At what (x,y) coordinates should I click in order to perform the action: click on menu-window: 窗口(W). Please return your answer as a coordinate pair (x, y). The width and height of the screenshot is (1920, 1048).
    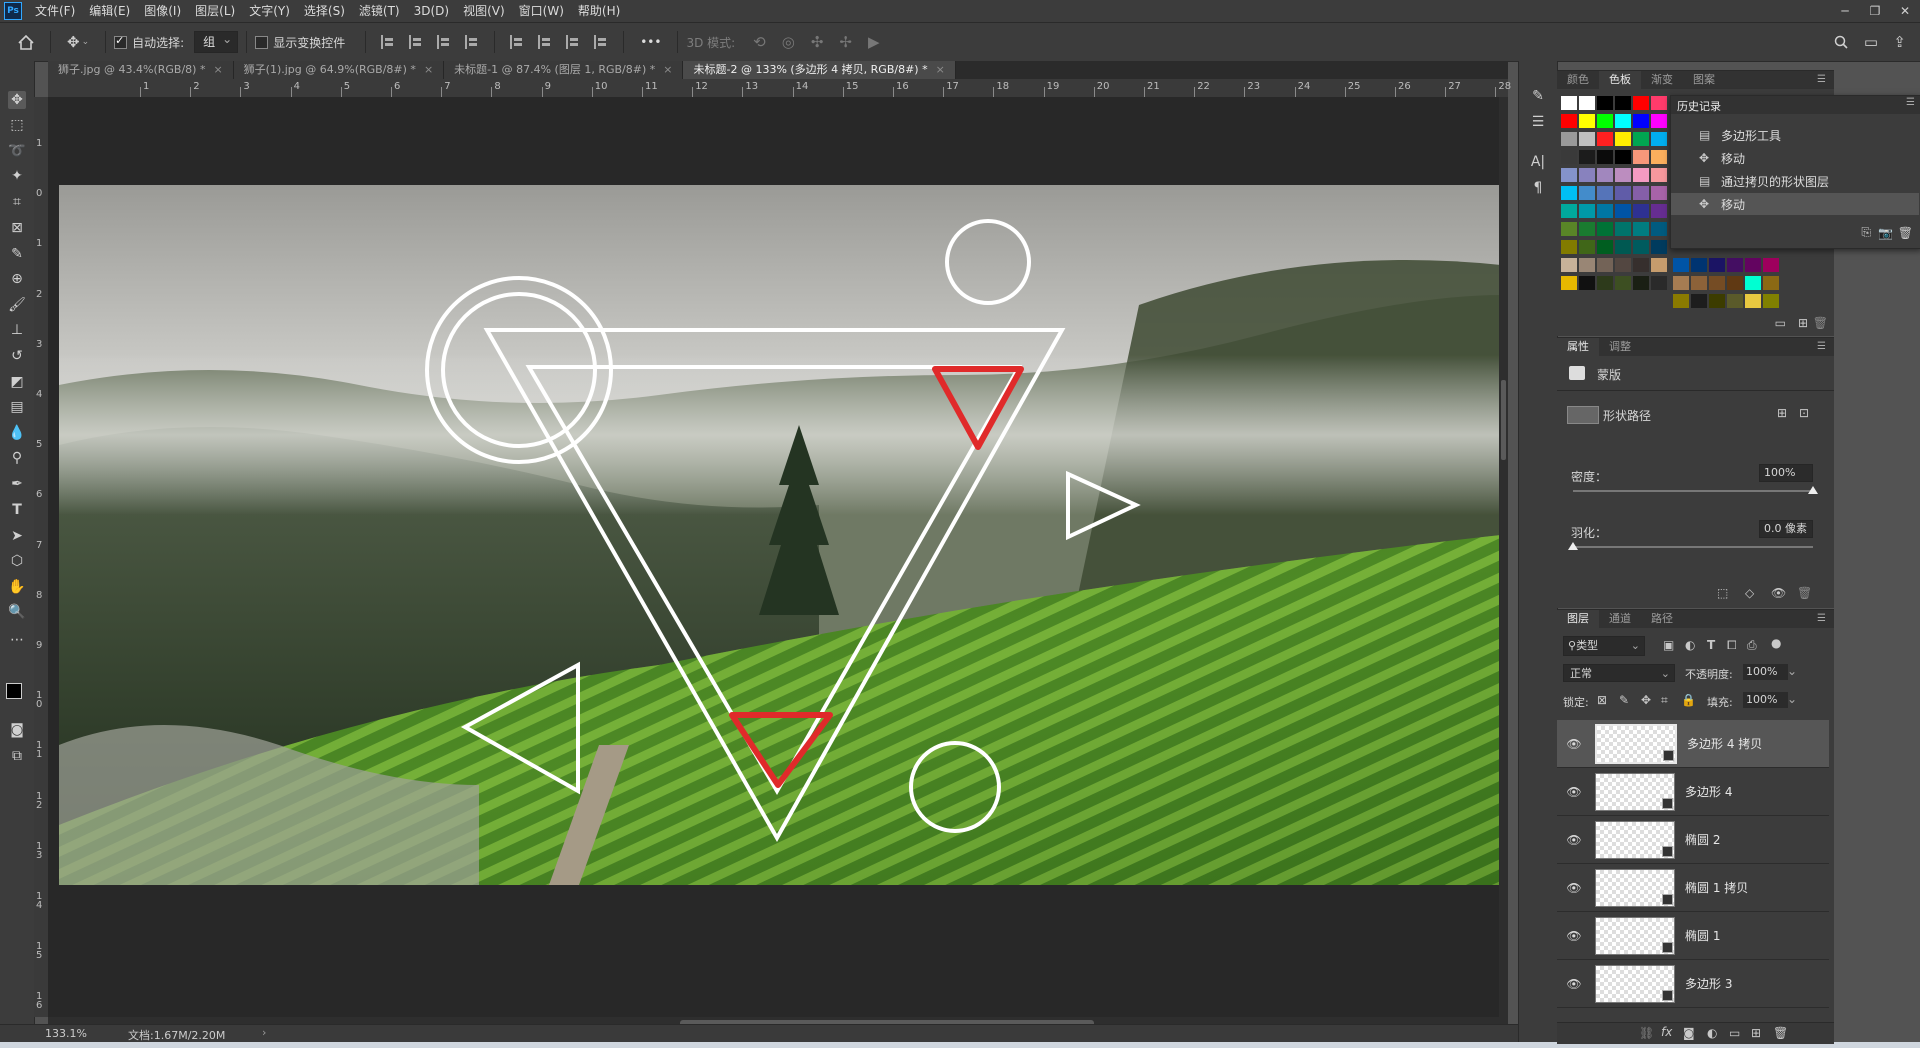
    Looking at the image, I should click on (541, 11).